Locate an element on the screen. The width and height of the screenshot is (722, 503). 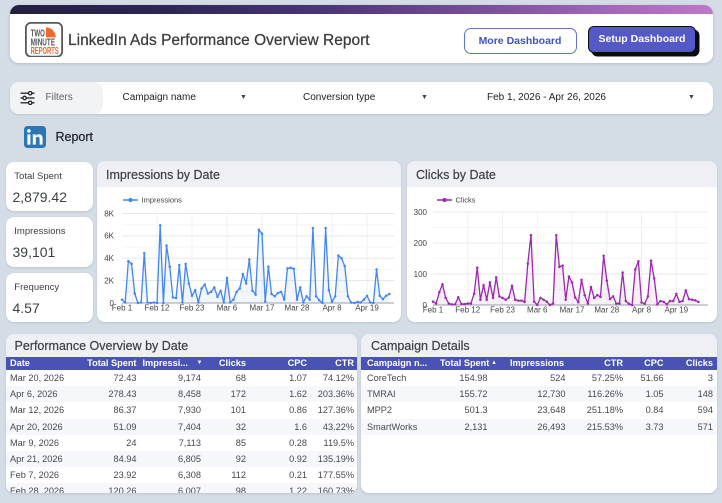
svg-text: REPORTS is located at coordinates (44, 51).